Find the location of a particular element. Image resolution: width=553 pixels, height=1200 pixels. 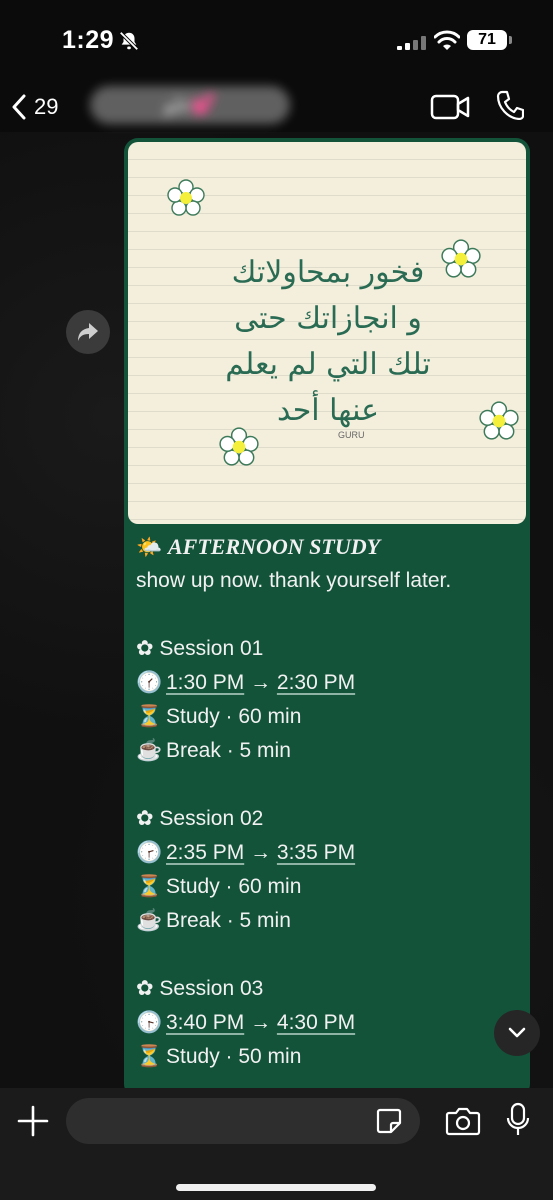

quote-line: عنها أحد is located at coordinates (328, 410).